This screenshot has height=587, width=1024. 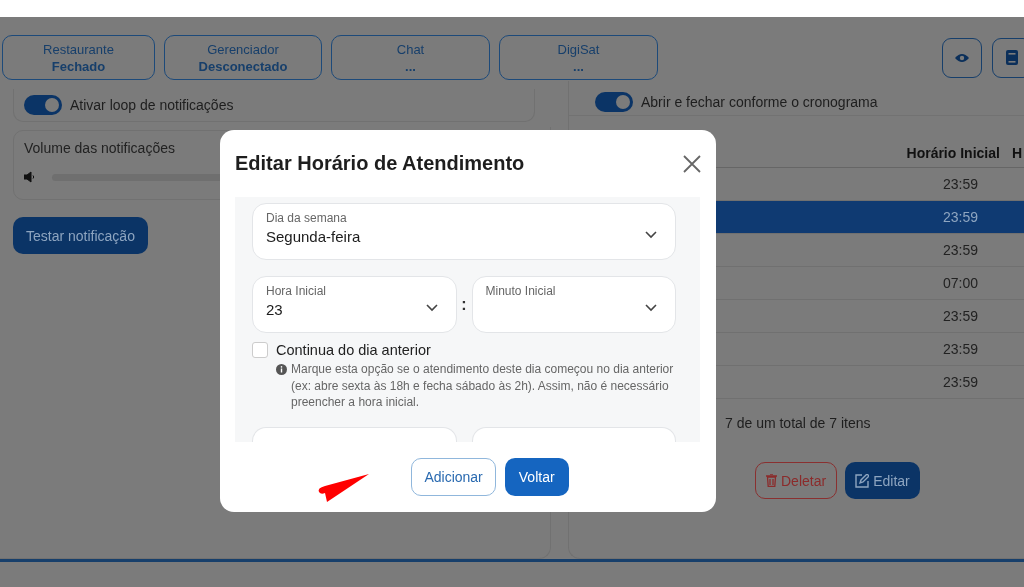 What do you see at coordinates (796, 480) in the screenshot?
I see `delete-button: Deletar` at bounding box center [796, 480].